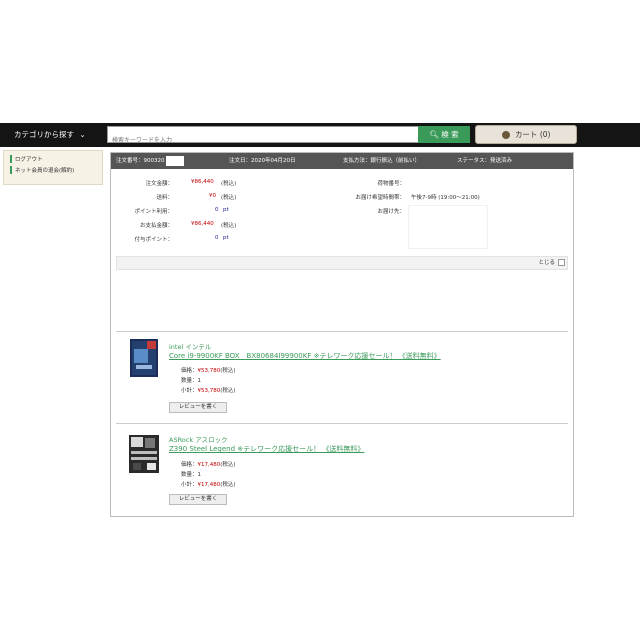 This screenshot has height=640, width=640. Describe the element at coordinates (262, 140) in the screenshot. I see `search-input` at that location.